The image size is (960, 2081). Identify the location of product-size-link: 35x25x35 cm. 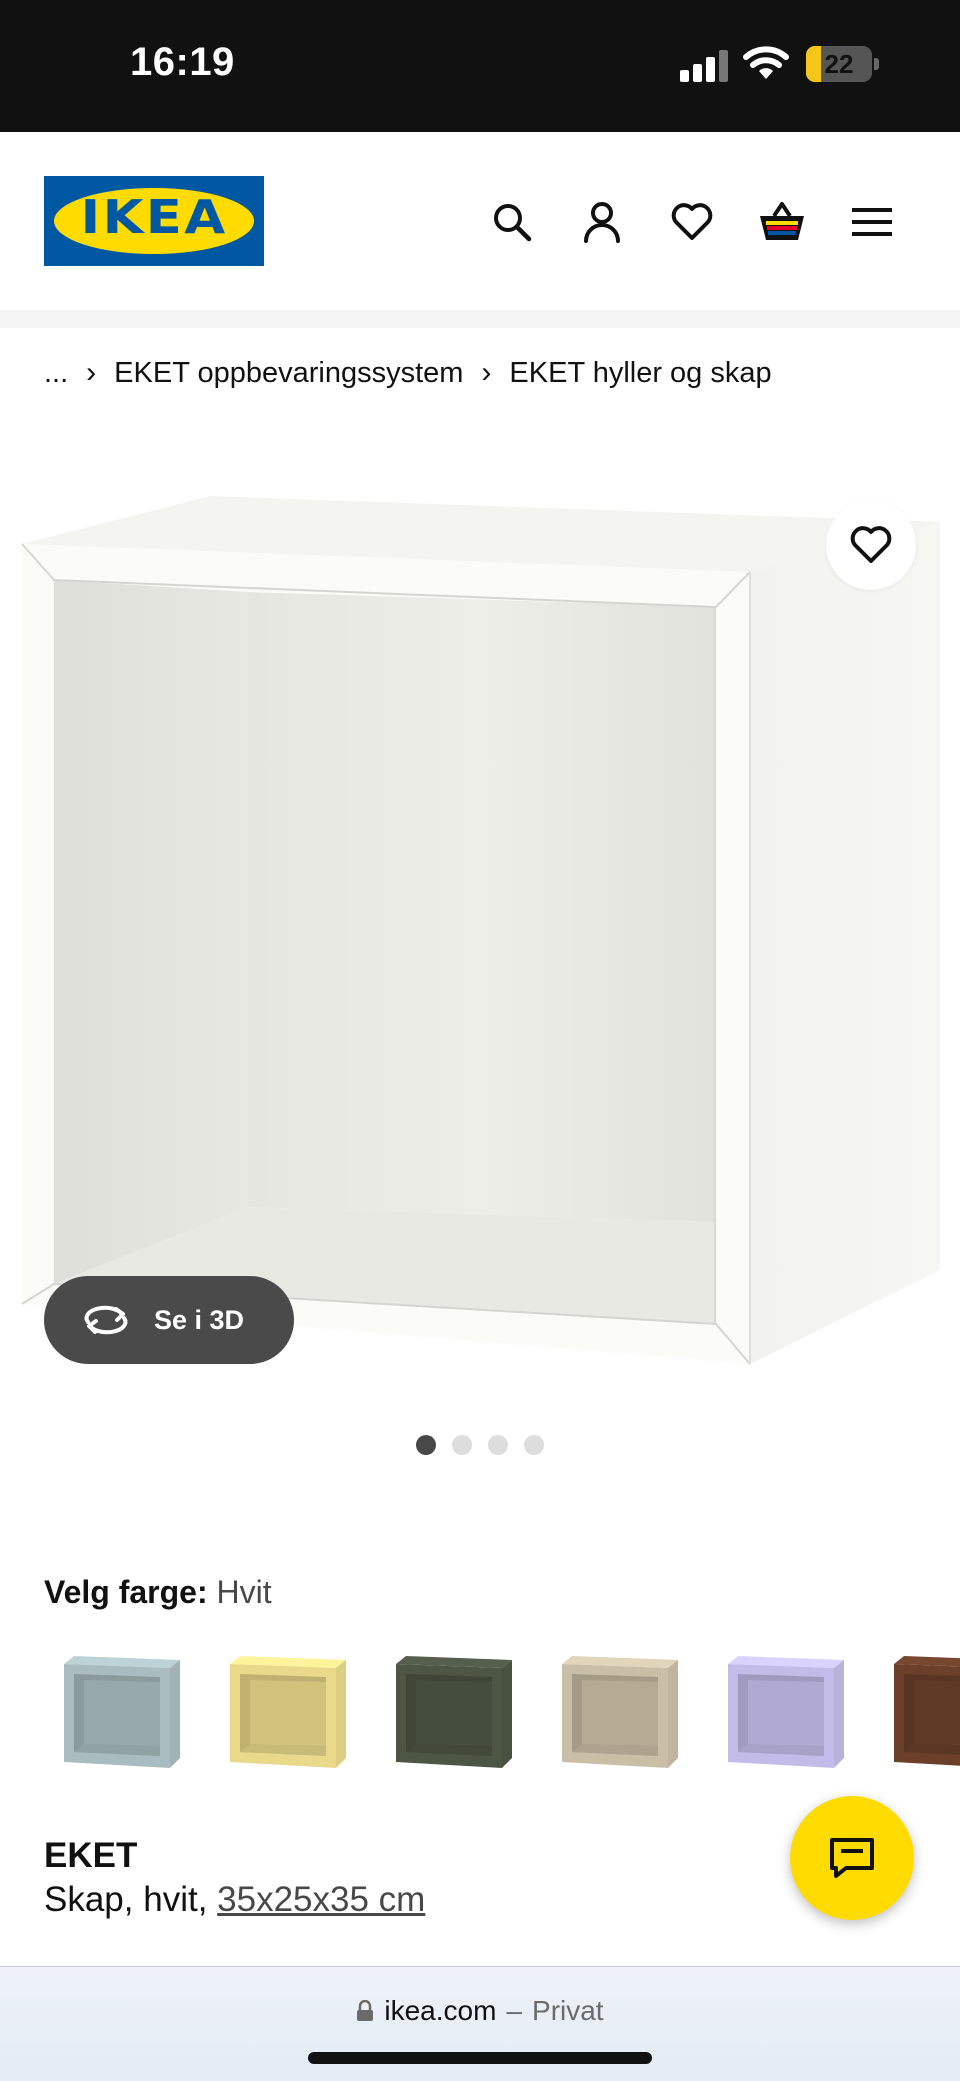
(321, 1899).